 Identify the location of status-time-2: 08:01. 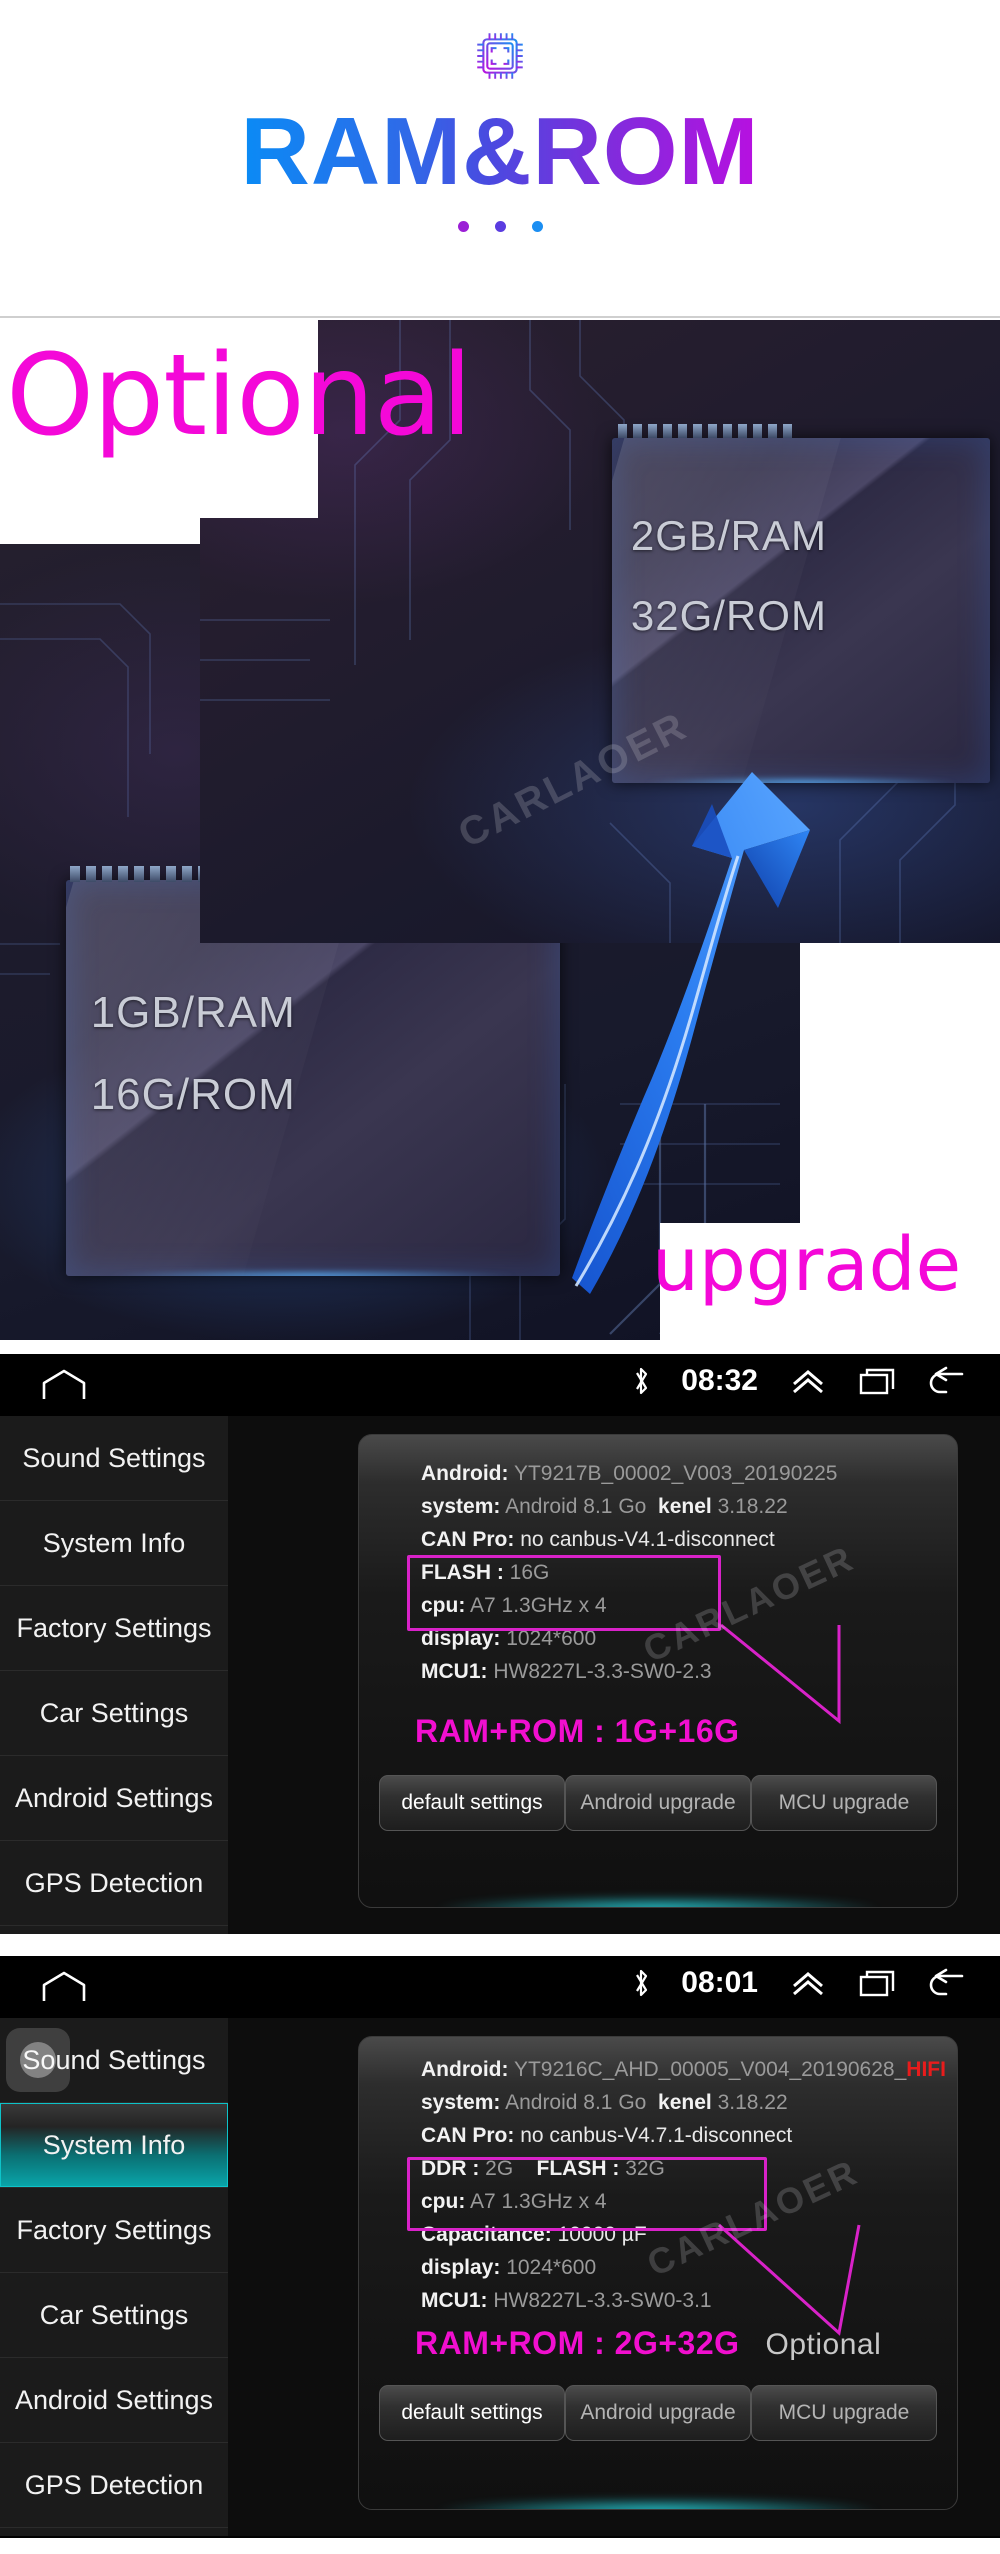
(719, 1982).